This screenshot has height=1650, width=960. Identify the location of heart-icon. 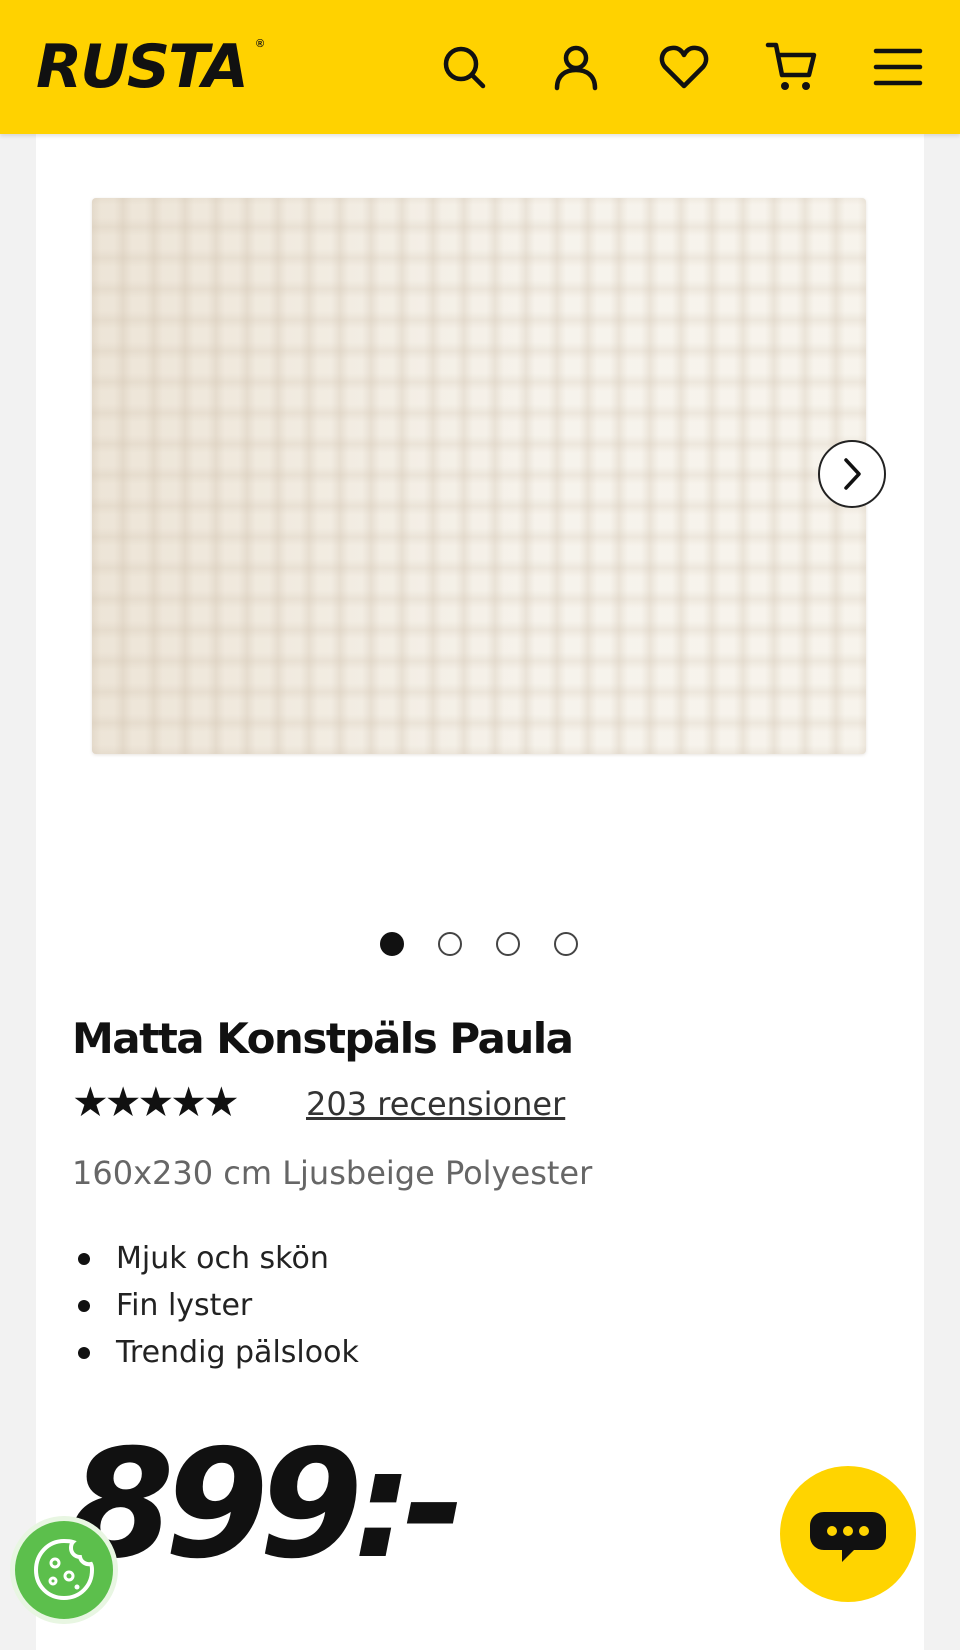
(684, 67).